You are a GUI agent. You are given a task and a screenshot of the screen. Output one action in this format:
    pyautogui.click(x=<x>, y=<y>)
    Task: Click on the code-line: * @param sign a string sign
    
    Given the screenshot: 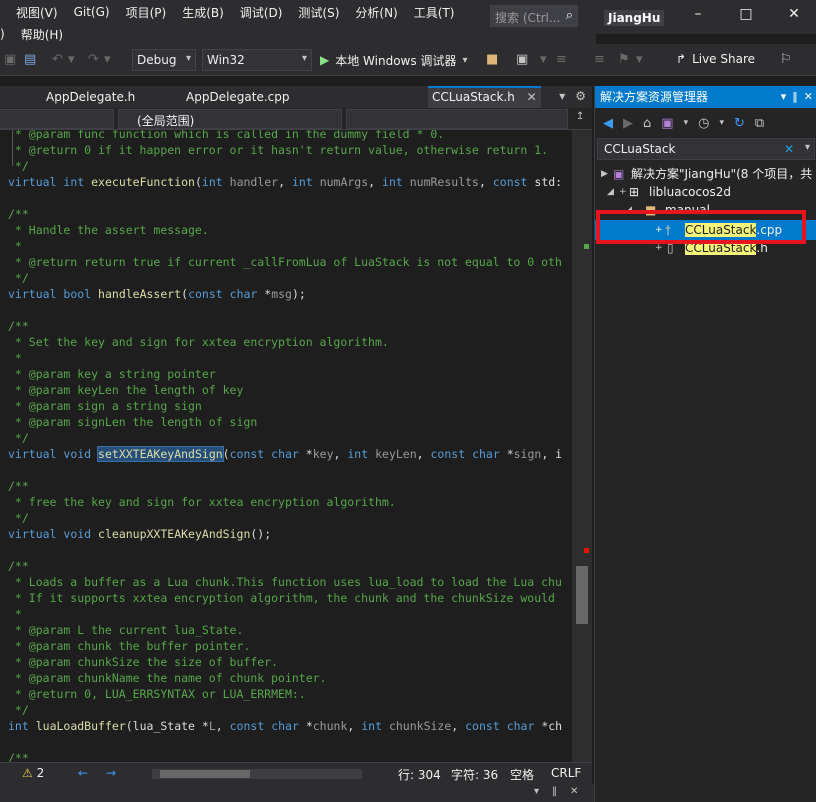 What is the action you would take?
    pyautogui.click(x=105, y=406)
    